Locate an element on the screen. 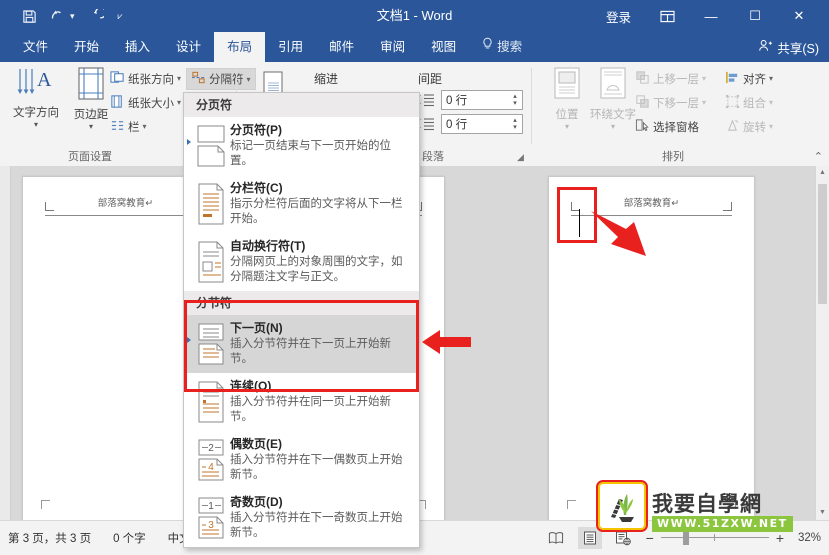  text-direction-icon: A is located at coordinates (36, 85).